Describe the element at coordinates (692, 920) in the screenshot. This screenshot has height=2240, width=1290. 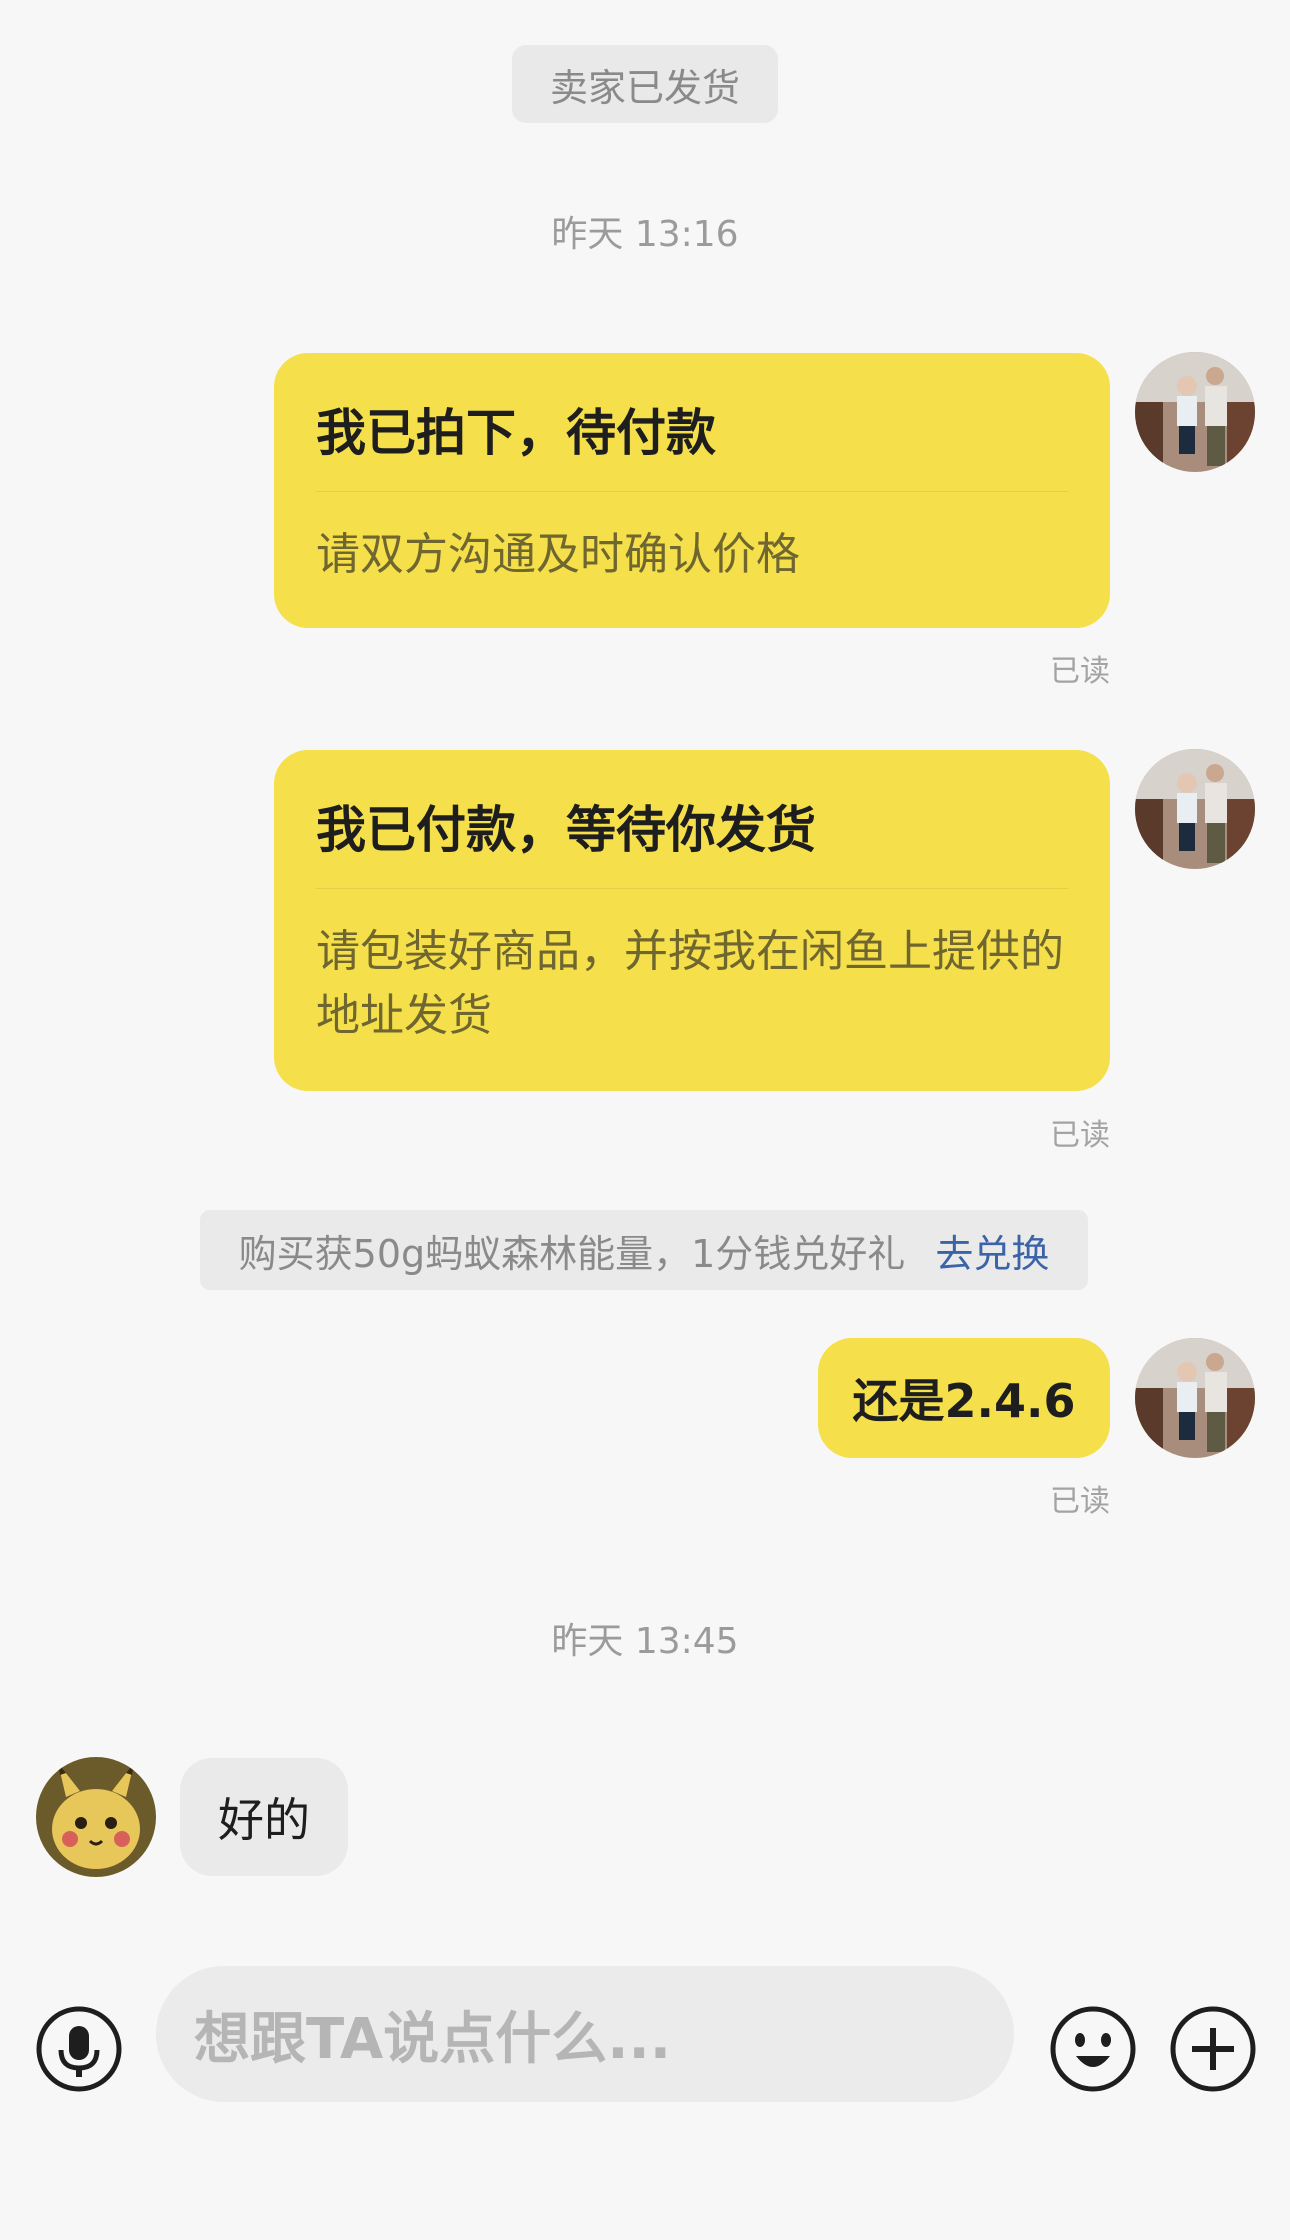
I see `order-card-paid: 我已付款，等待你发货 请包装好商品，并按我在闲鱼上提供的地址发货` at that location.